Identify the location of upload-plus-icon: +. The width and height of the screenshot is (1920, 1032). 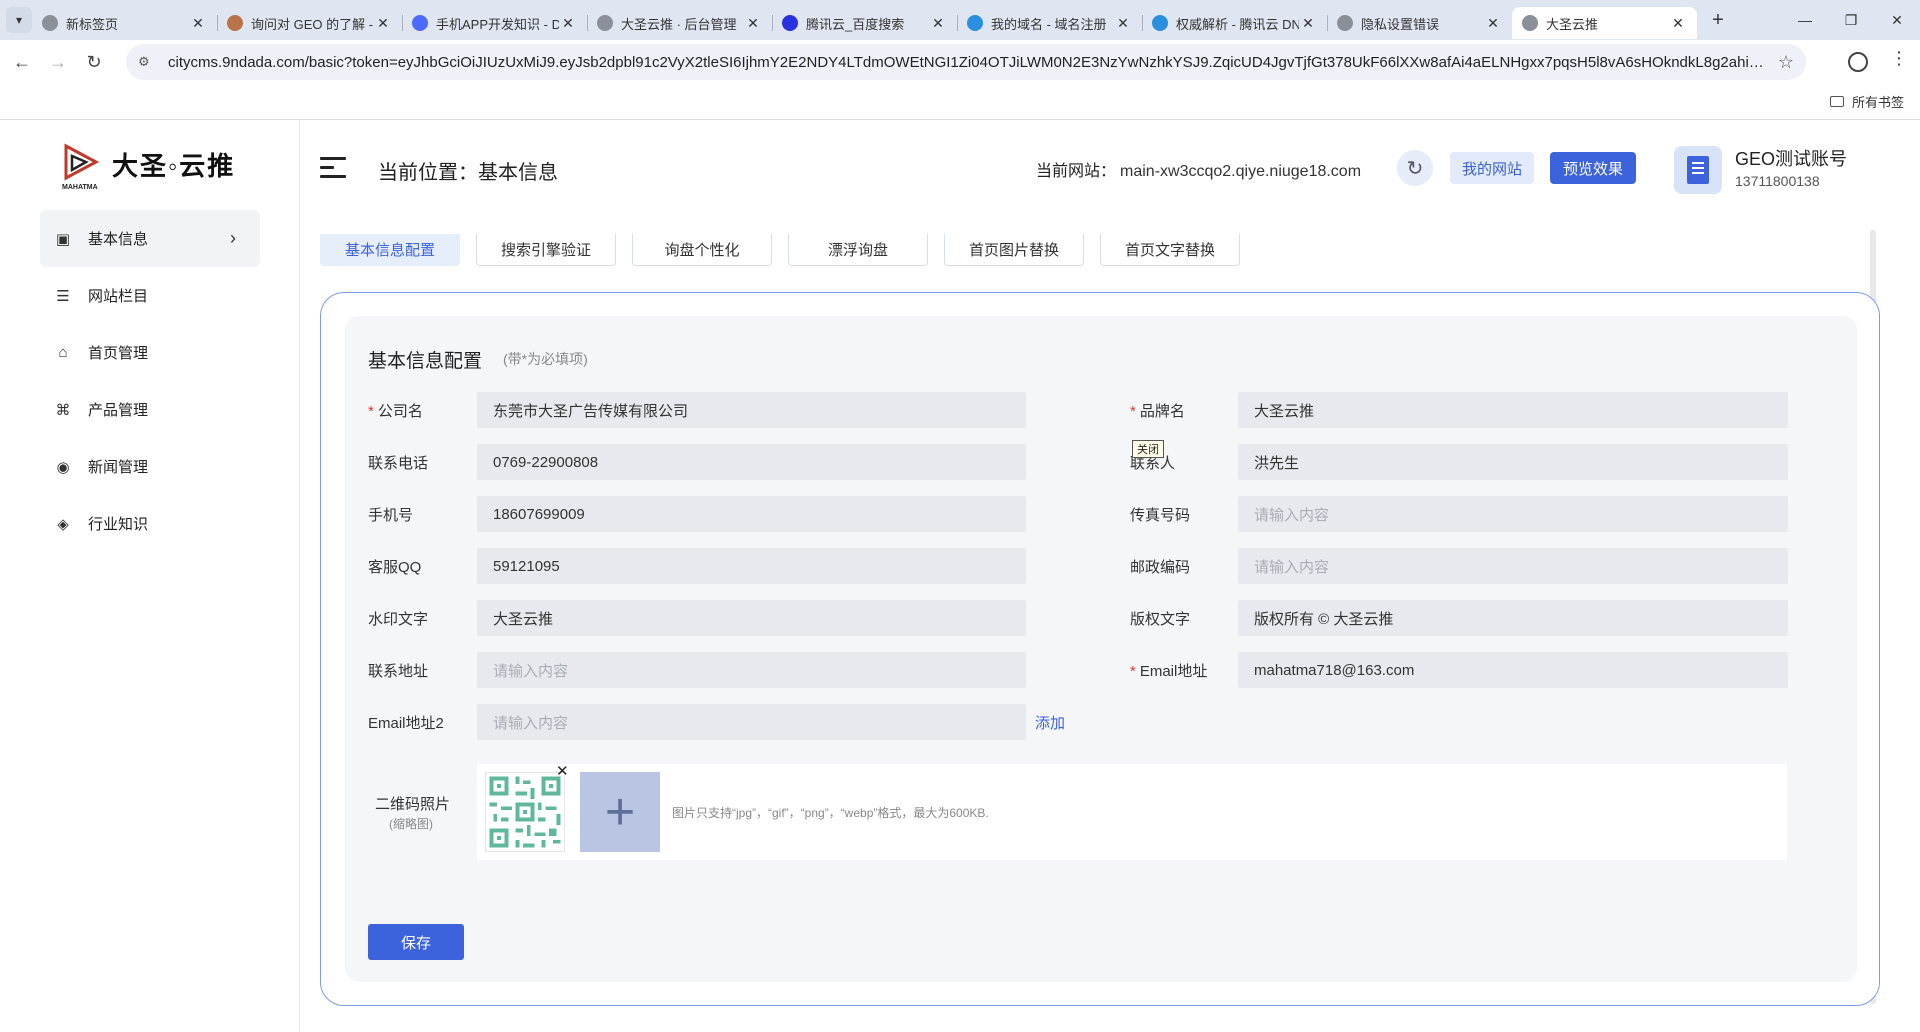
(620, 812).